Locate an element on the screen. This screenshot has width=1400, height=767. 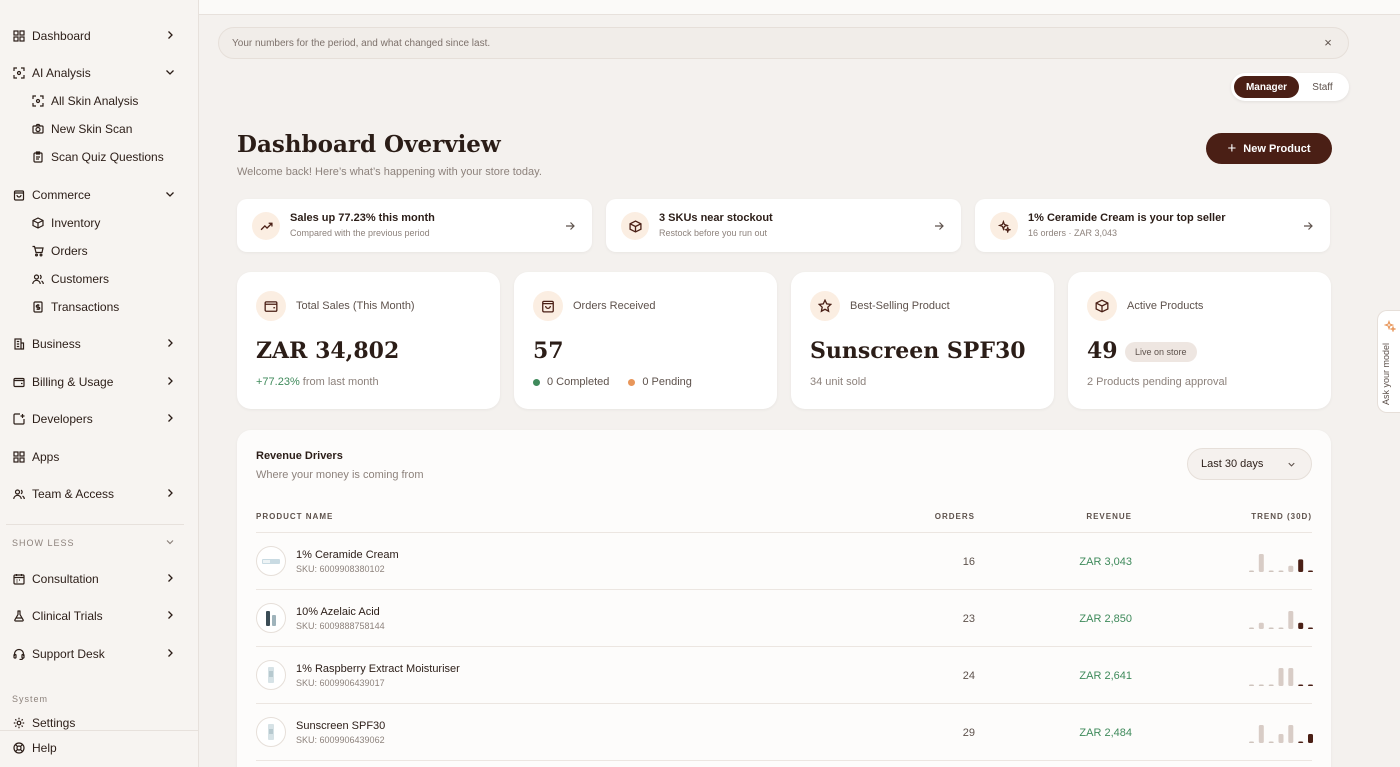
product-sku: SKU: 6009888758144 is located at coordinates (340, 626).